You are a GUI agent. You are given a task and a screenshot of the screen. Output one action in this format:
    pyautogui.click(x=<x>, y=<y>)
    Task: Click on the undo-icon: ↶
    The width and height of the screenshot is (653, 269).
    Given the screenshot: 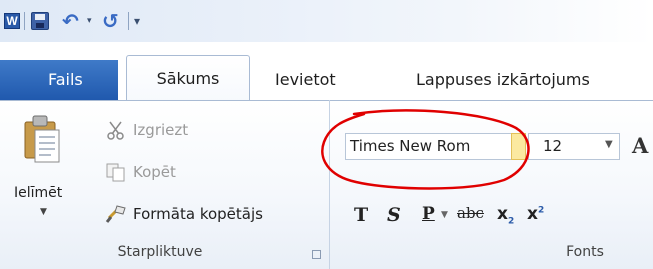 What is the action you would take?
    pyautogui.click(x=70, y=21)
    